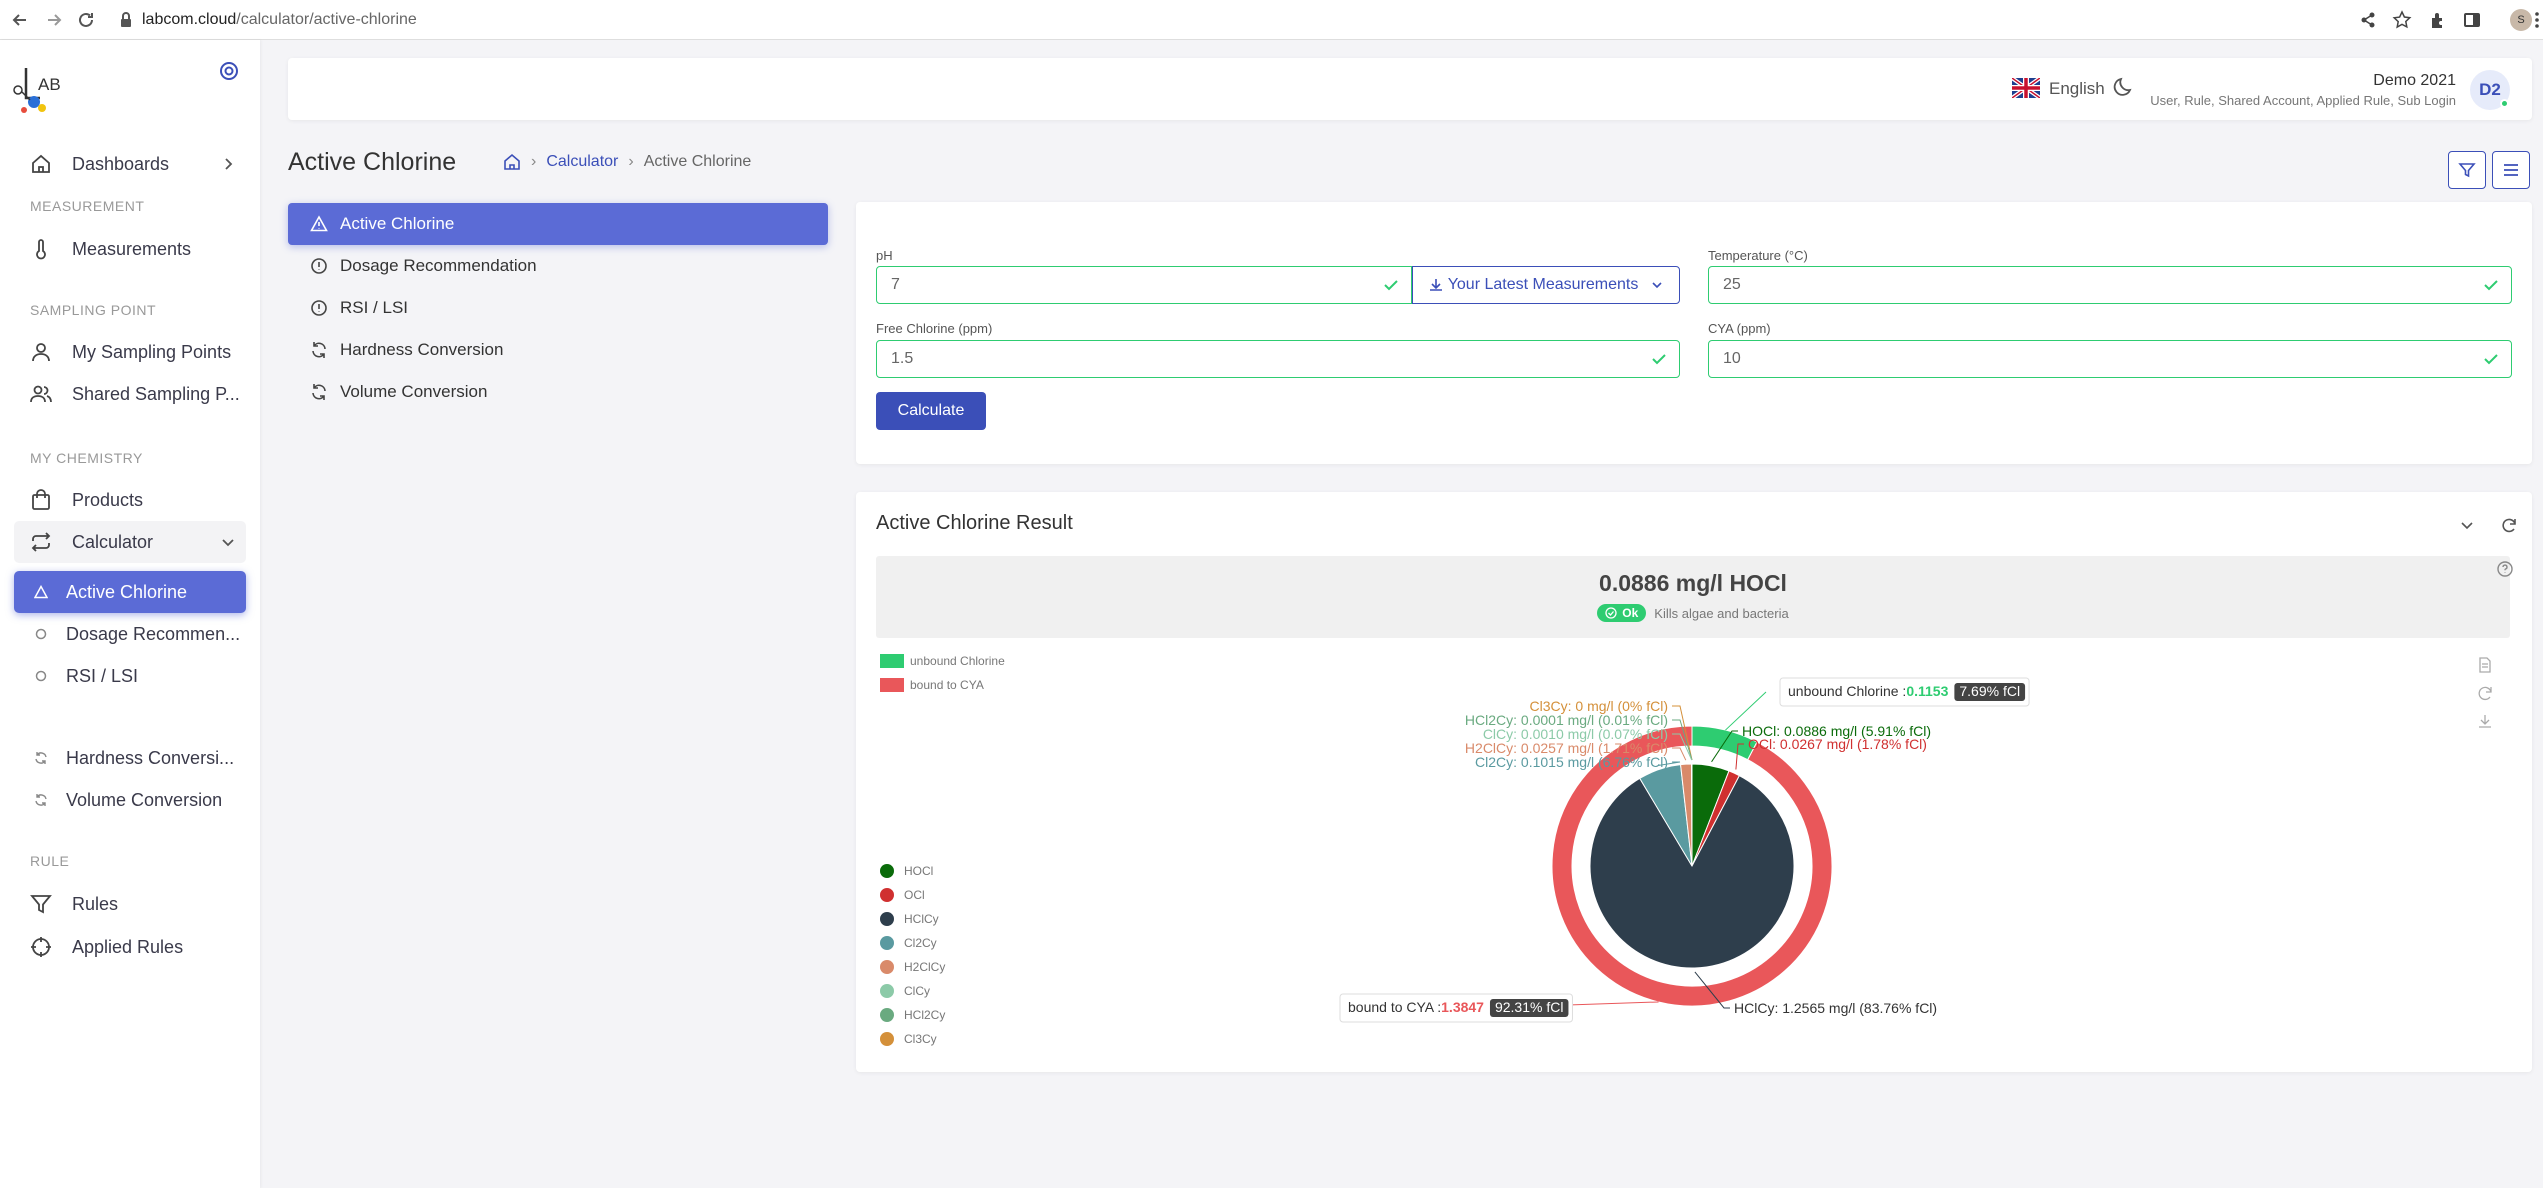 Image resolution: width=2543 pixels, height=1188 pixels. I want to click on breadcrumb-current: Active Chlorine, so click(697, 161).